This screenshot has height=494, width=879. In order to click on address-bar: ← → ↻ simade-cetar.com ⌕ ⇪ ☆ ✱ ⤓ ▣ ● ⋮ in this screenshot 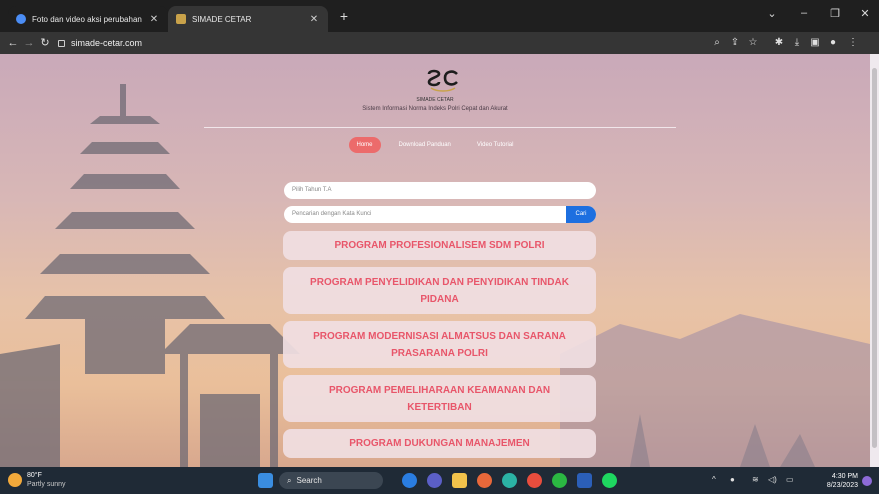, I will do `click(439, 43)`.